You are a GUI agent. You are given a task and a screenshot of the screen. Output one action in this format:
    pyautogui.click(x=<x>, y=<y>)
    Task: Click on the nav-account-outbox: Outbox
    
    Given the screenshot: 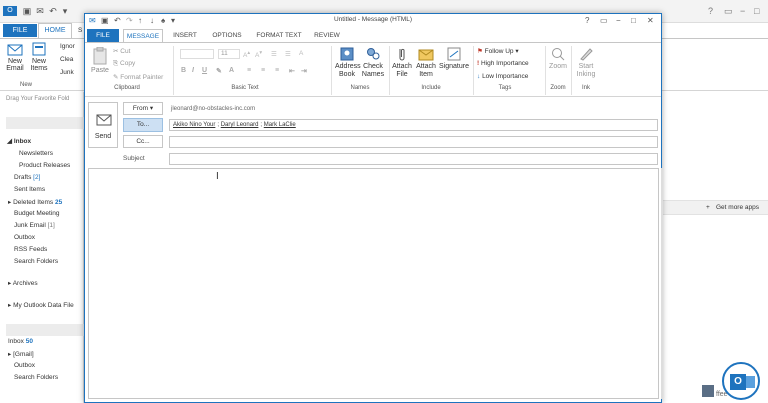 What is the action you would take?
    pyautogui.click(x=24, y=365)
    